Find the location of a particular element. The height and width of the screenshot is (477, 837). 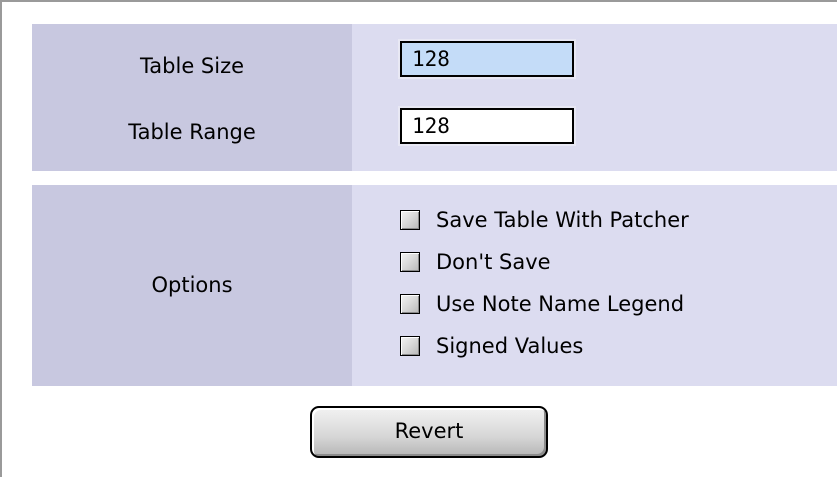

option-label: Save Table With Patcher is located at coordinates (562, 220).